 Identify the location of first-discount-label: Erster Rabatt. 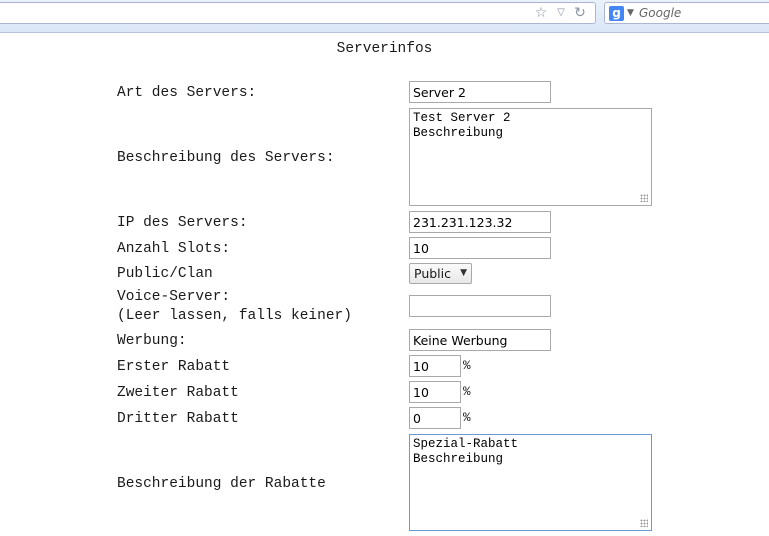
(174, 367).